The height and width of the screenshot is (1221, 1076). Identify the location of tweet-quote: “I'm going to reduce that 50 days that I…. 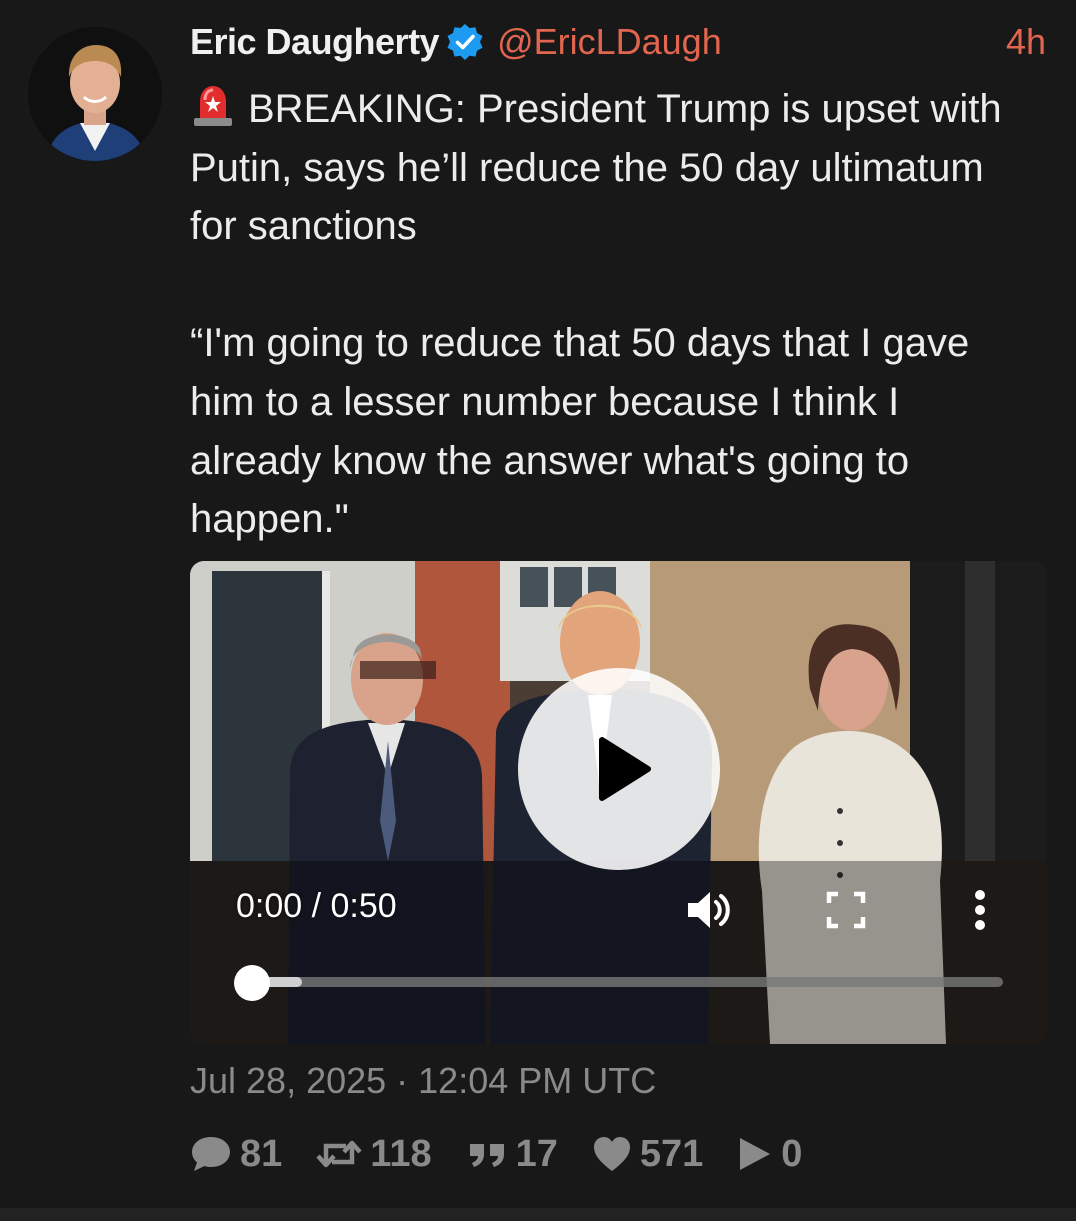
(580, 431).